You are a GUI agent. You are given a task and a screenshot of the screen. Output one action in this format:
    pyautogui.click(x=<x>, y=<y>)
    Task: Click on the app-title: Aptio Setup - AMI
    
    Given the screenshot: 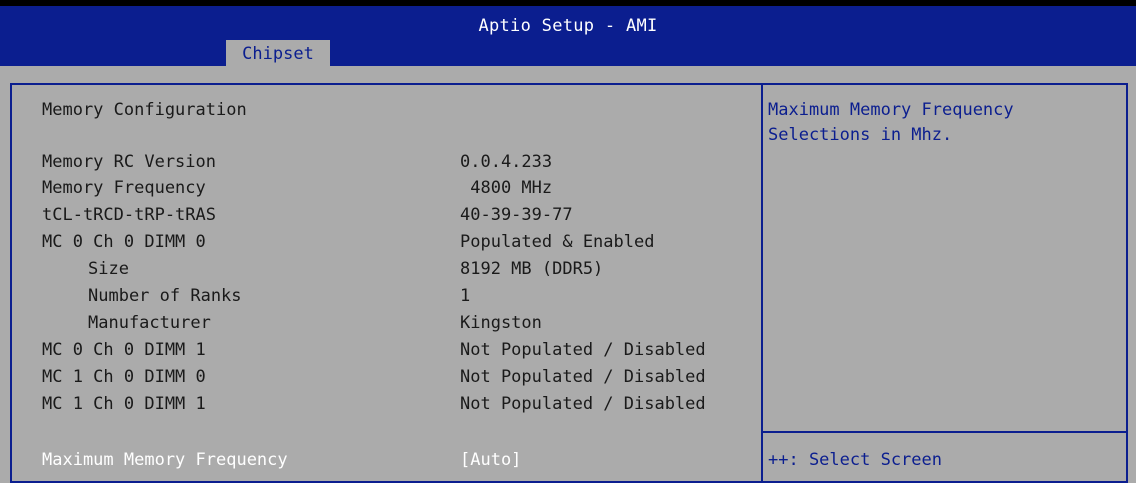 What is the action you would take?
    pyautogui.click(x=568, y=26)
    